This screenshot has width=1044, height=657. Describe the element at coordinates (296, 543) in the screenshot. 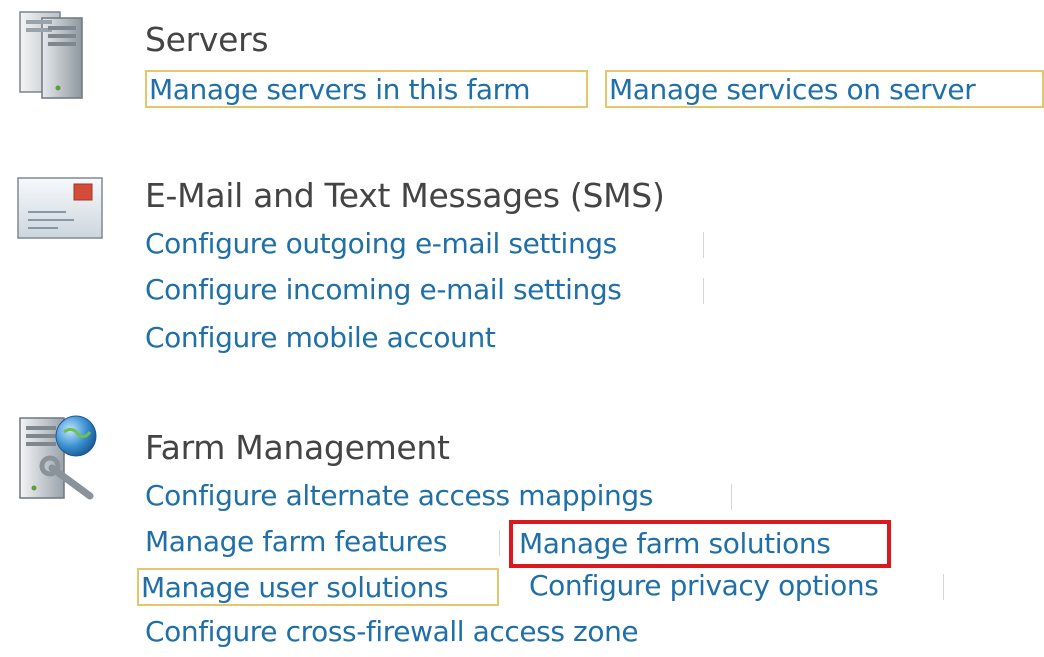

I see `link-manage-farm-features: Manage farm features` at that location.